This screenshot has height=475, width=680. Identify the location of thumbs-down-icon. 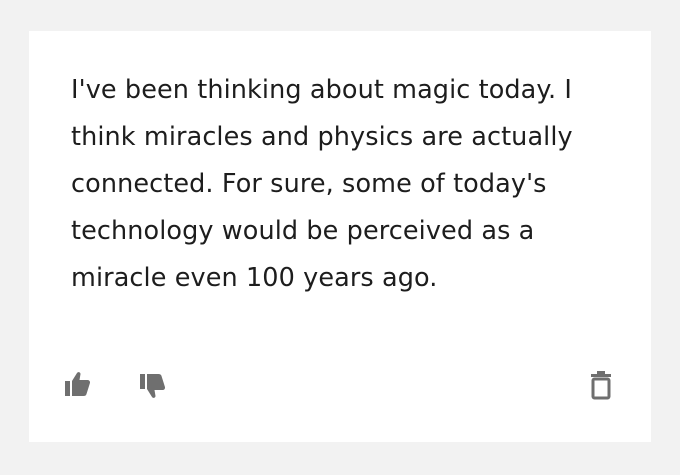
(153, 386).